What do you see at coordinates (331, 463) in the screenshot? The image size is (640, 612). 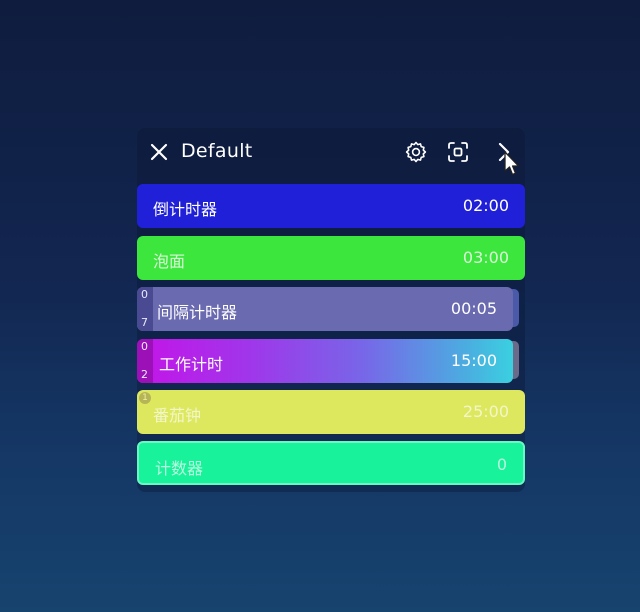 I see `timer-item-counter: 计数器 0` at bounding box center [331, 463].